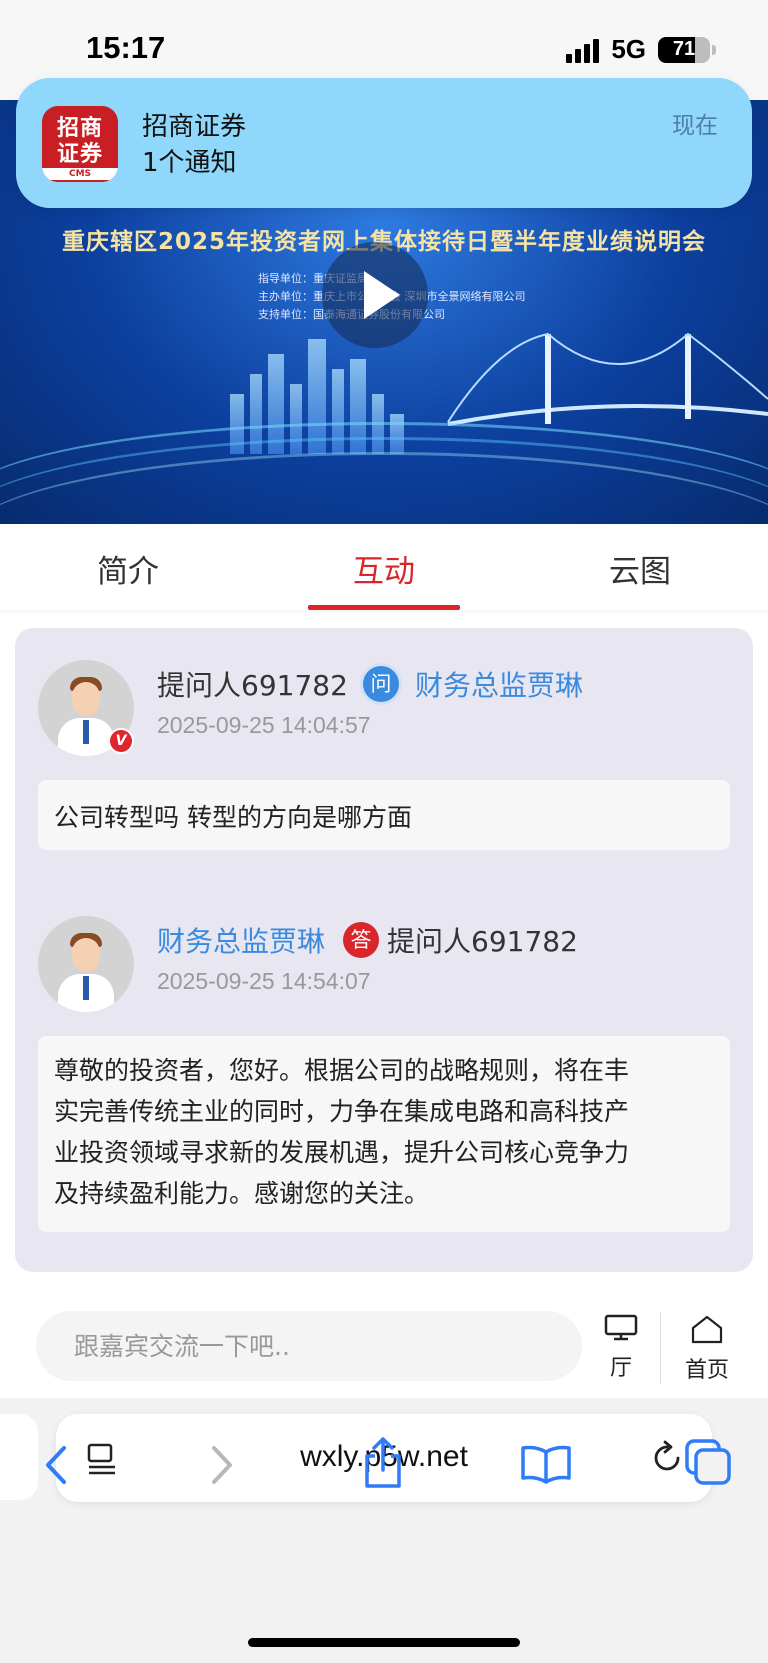  What do you see at coordinates (309, 1346) in the screenshot?
I see `chat-input` at bounding box center [309, 1346].